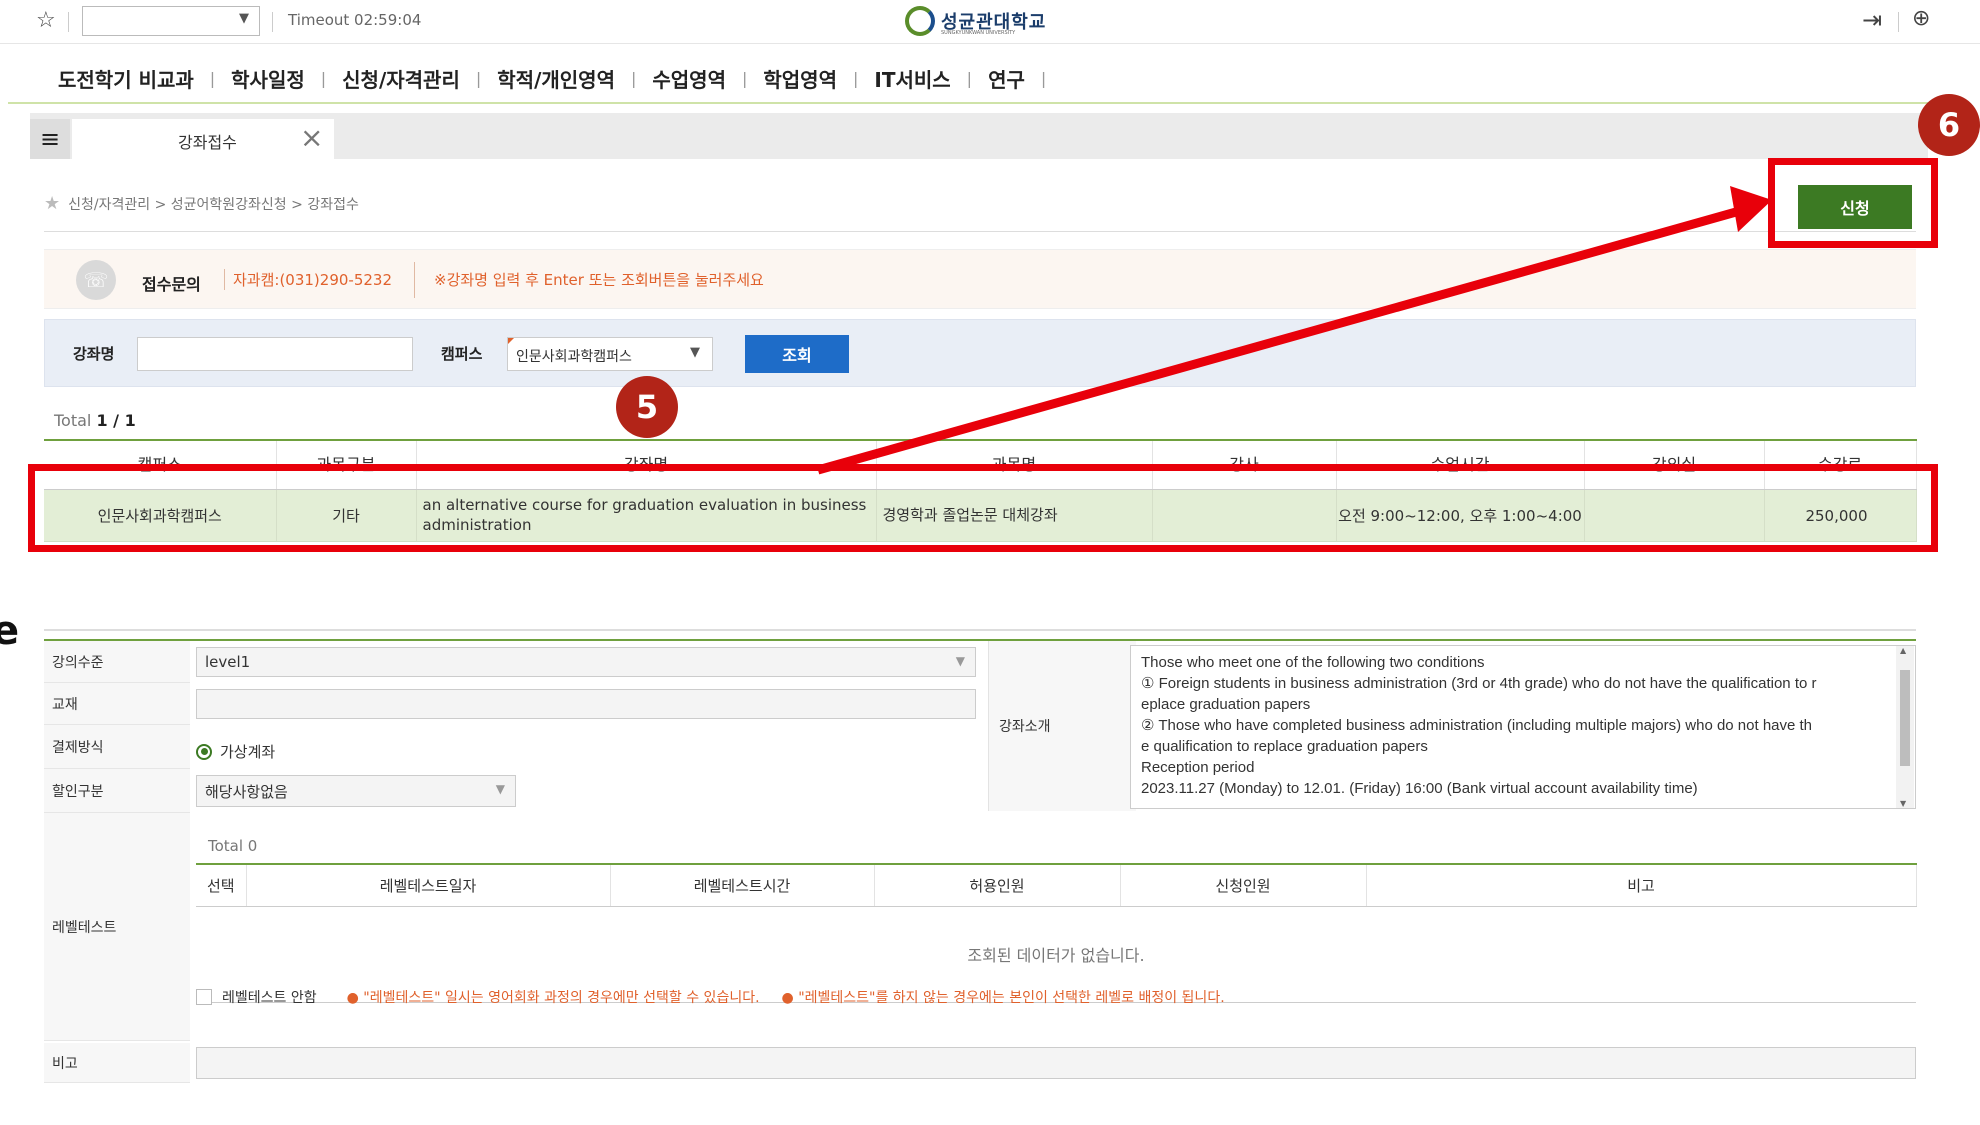  What do you see at coordinates (1853, 203) in the screenshot?
I see `highlight-apply-button` at bounding box center [1853, 203].